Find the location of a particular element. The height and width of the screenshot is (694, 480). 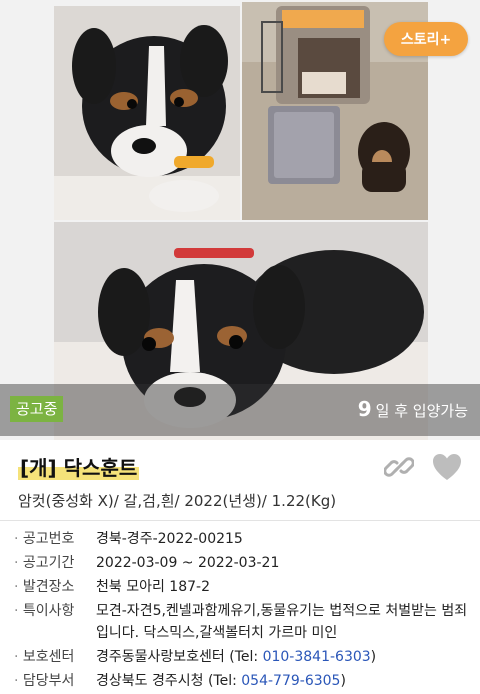

adoption-availability: 9일 후 입양가능 is located at coordinates (413, 410).